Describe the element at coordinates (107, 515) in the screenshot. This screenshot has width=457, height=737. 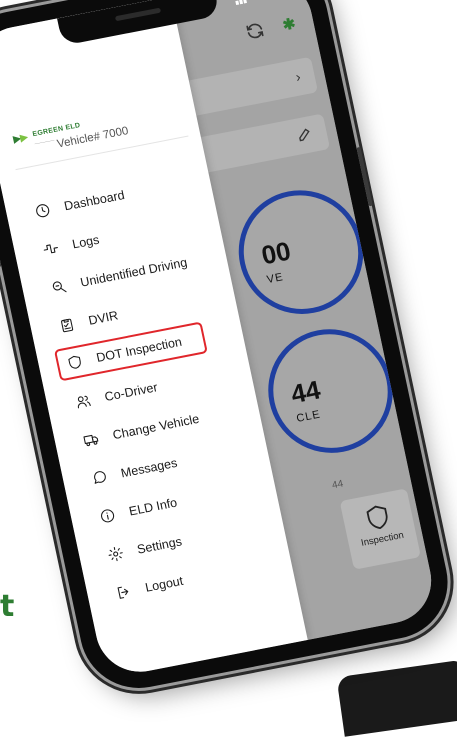
I see `info-icon` at that location.